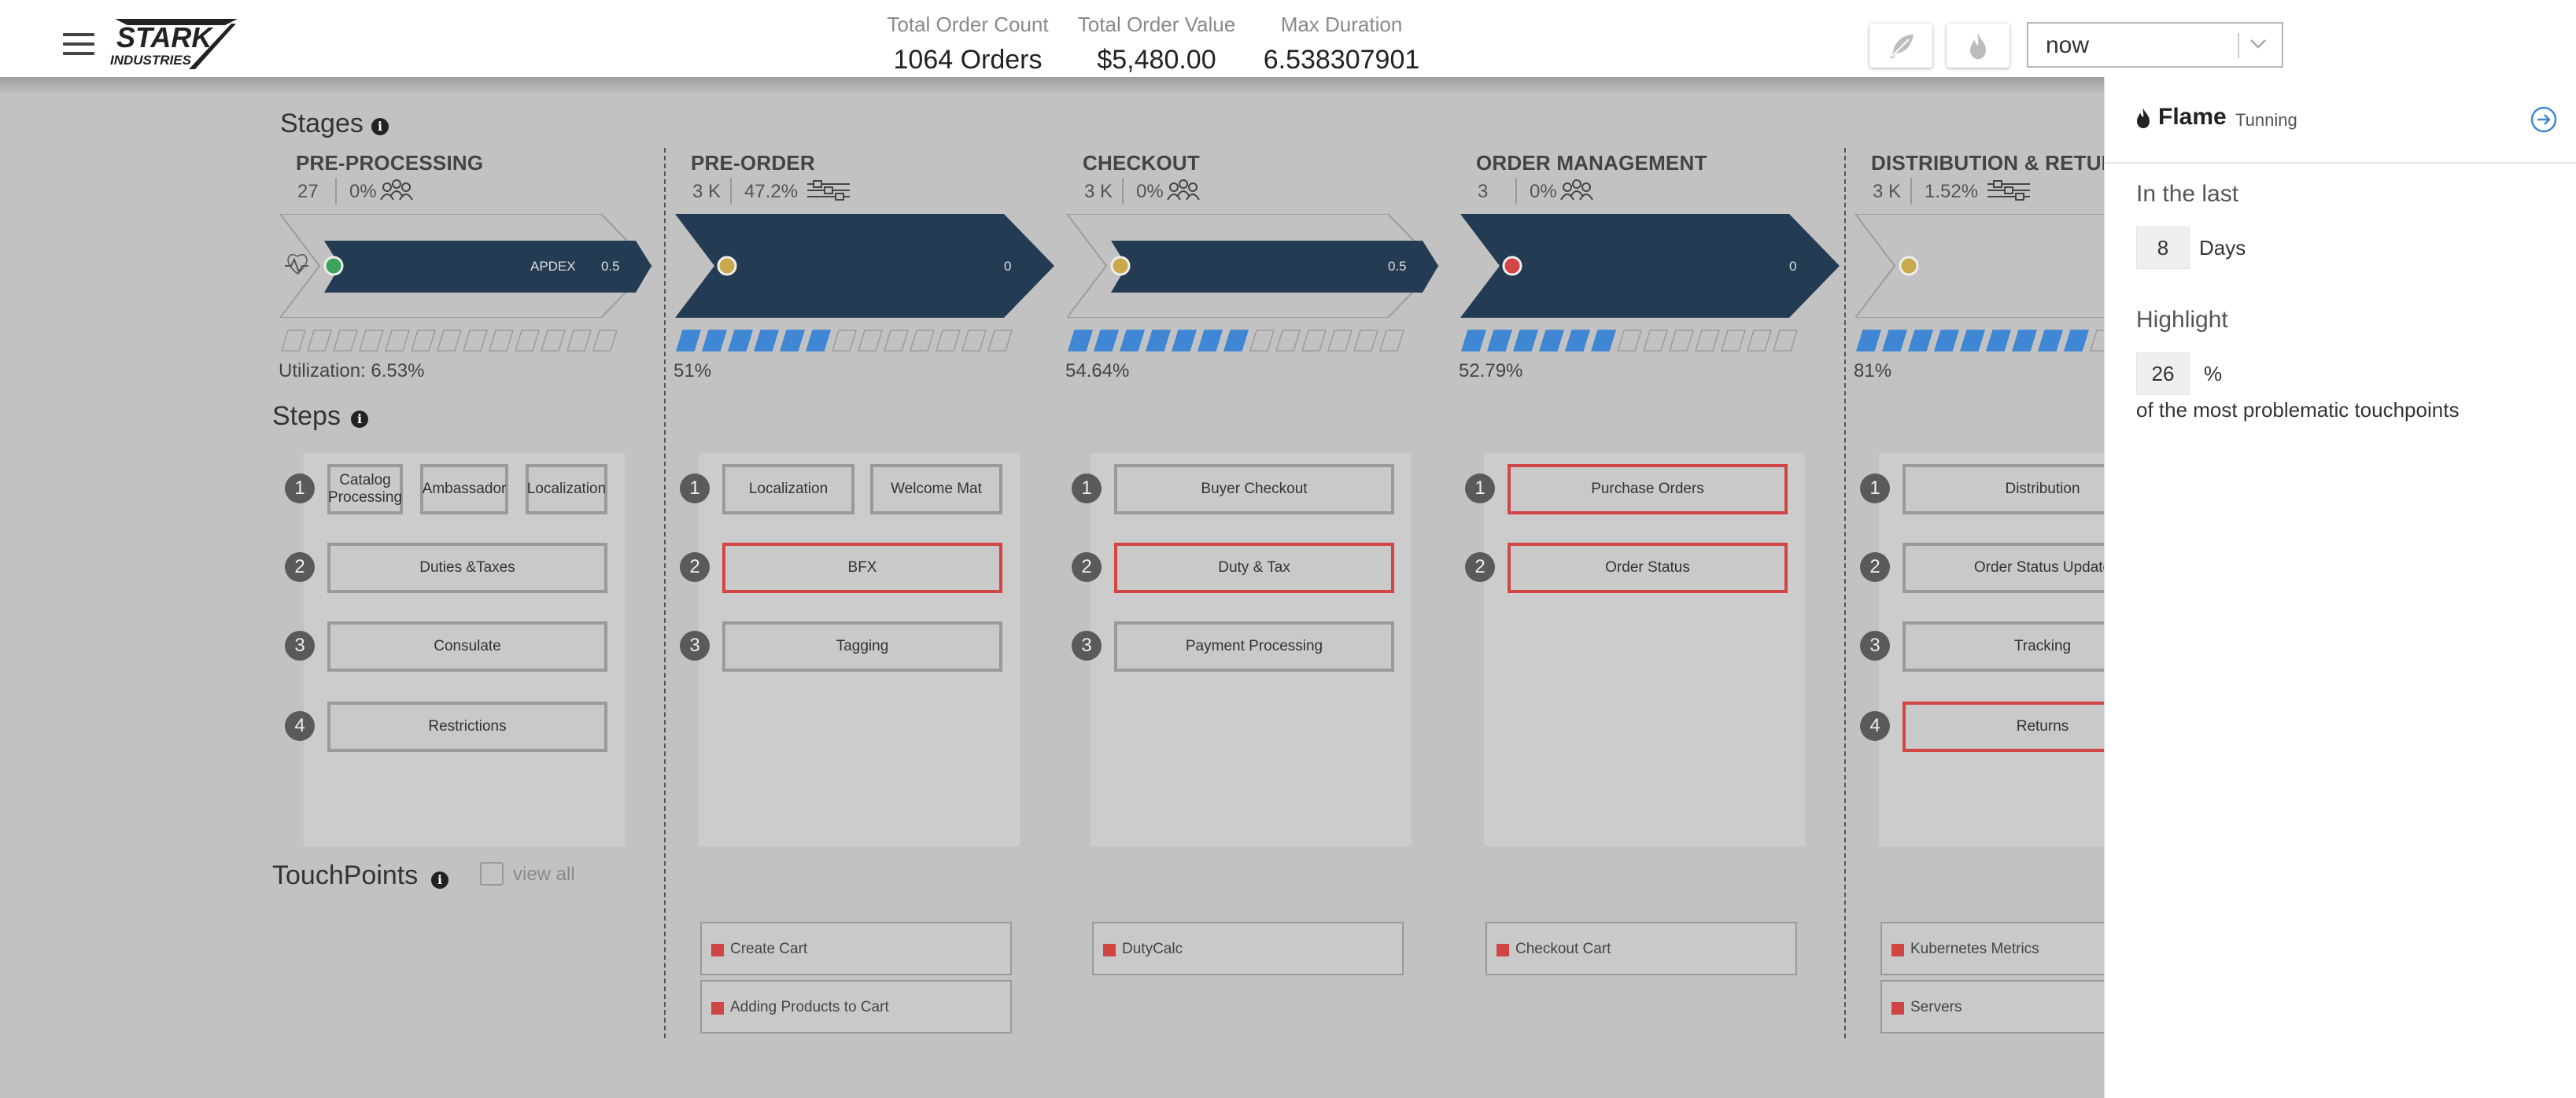 The image size is (2576, 1098). Describe the element at coordinates (2003, 646) in the screenshot. I see `step-button: Tracking` at that location.